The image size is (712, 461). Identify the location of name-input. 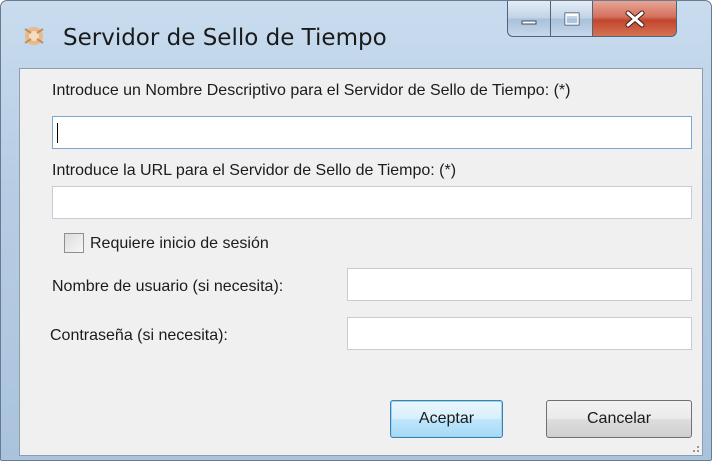
(372, 132).